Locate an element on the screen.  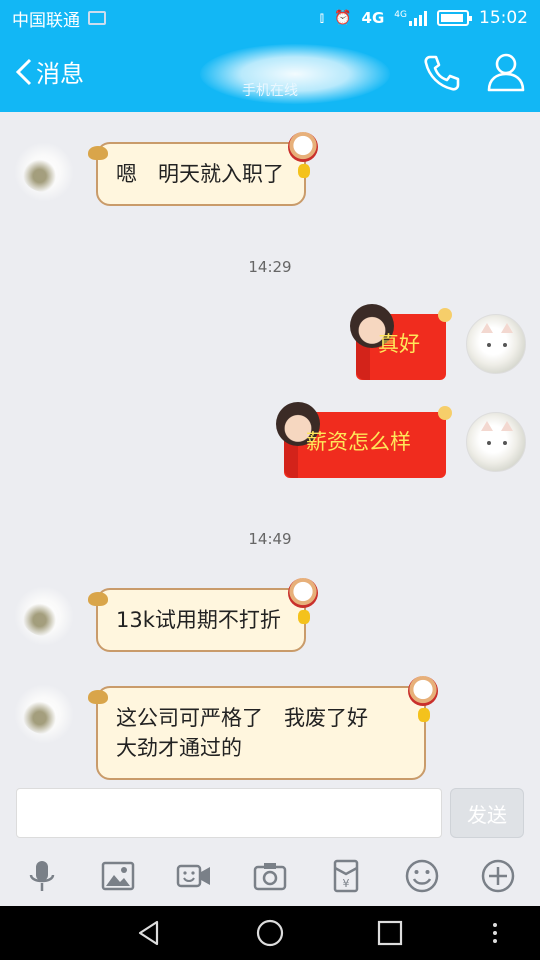
profile-icon is located at coordinates (506, 72).